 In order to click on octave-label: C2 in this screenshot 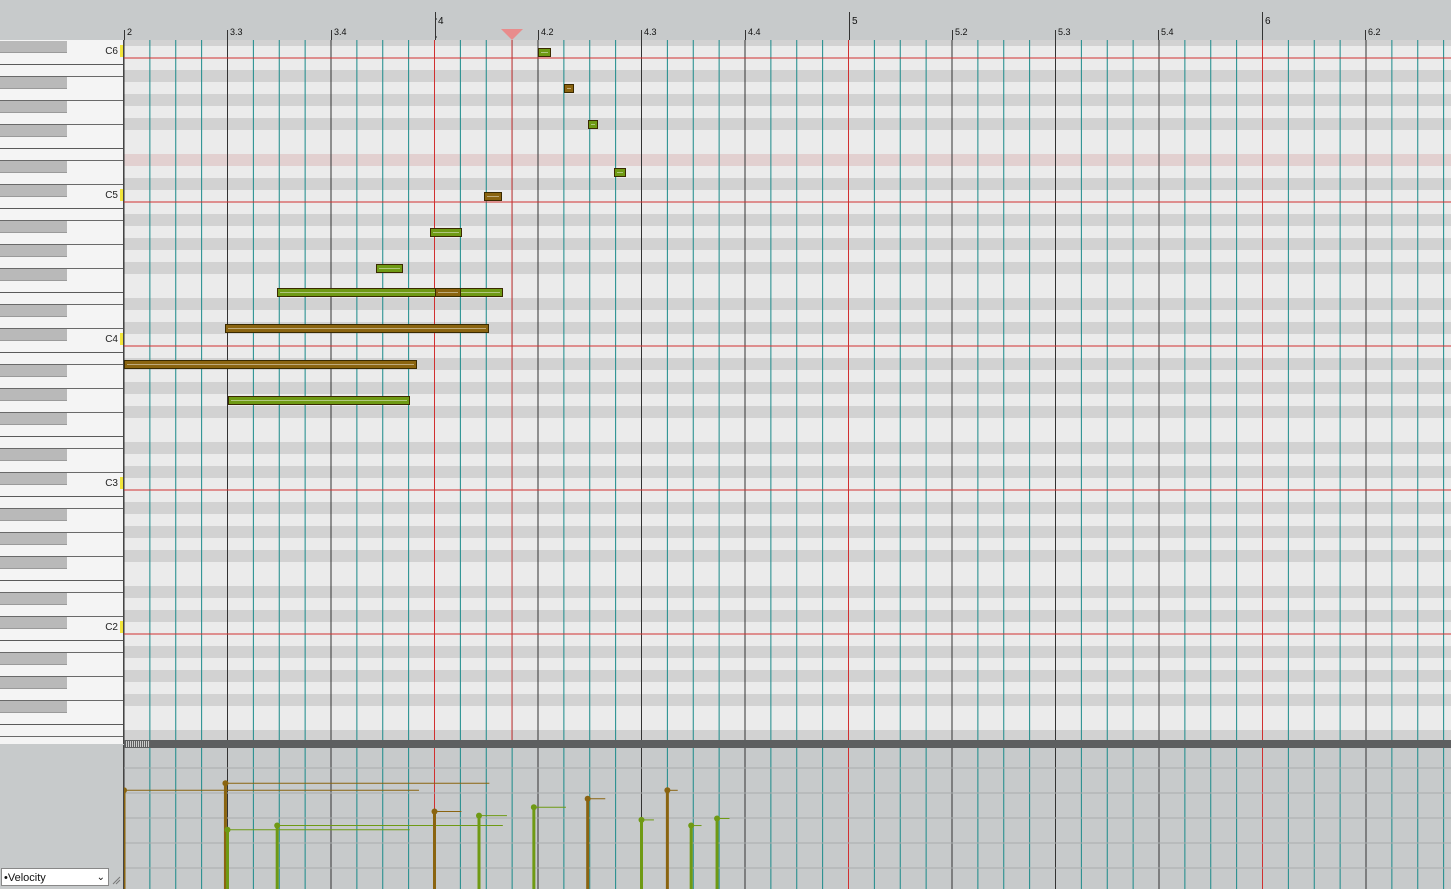, I will do `click(111, 627)`.